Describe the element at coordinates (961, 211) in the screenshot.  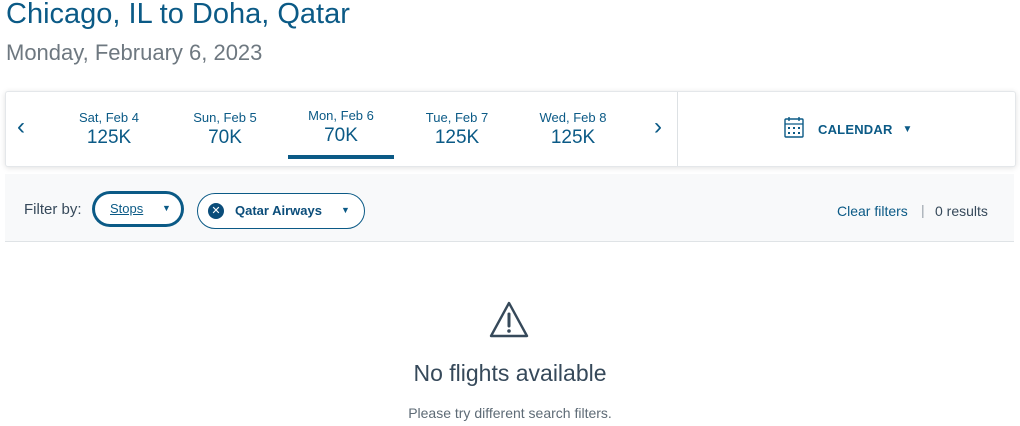
I see `results-count: 0 results` at that location.